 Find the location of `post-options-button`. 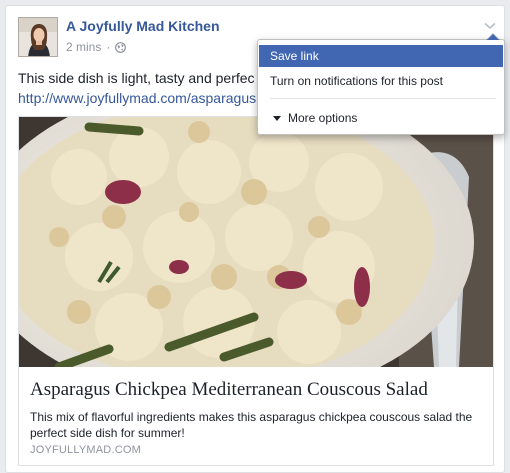

post-options-button is located at coordinates (490, 26).